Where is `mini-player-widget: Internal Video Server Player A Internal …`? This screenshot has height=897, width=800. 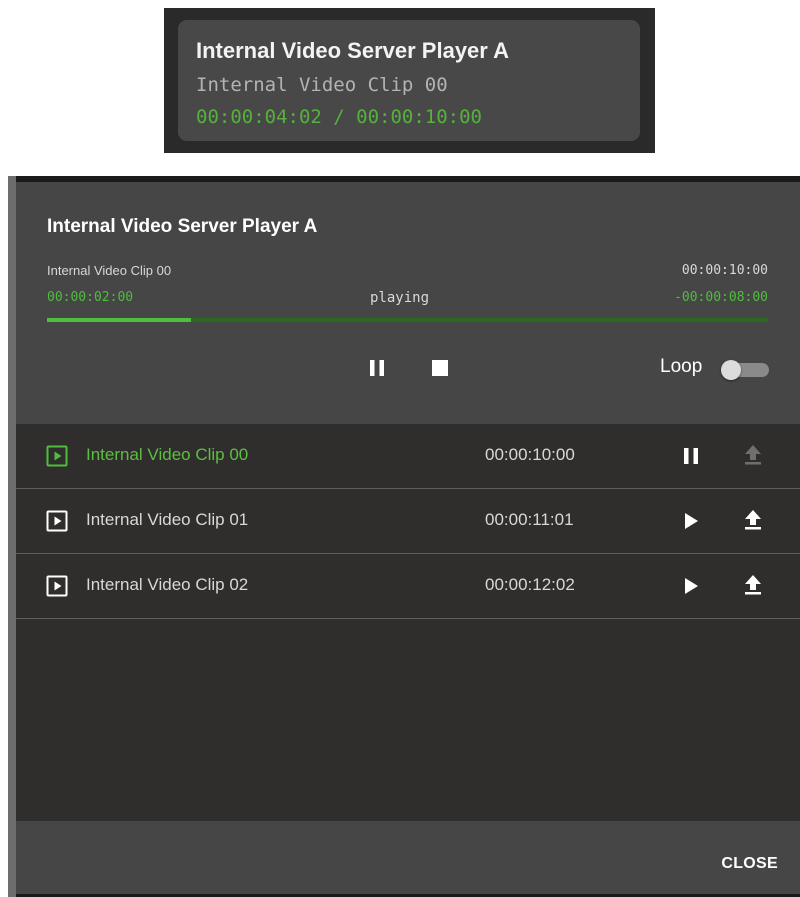
mini-player-widget: Internal Video Server Player A Internal … is located at coordinates (409, 80).